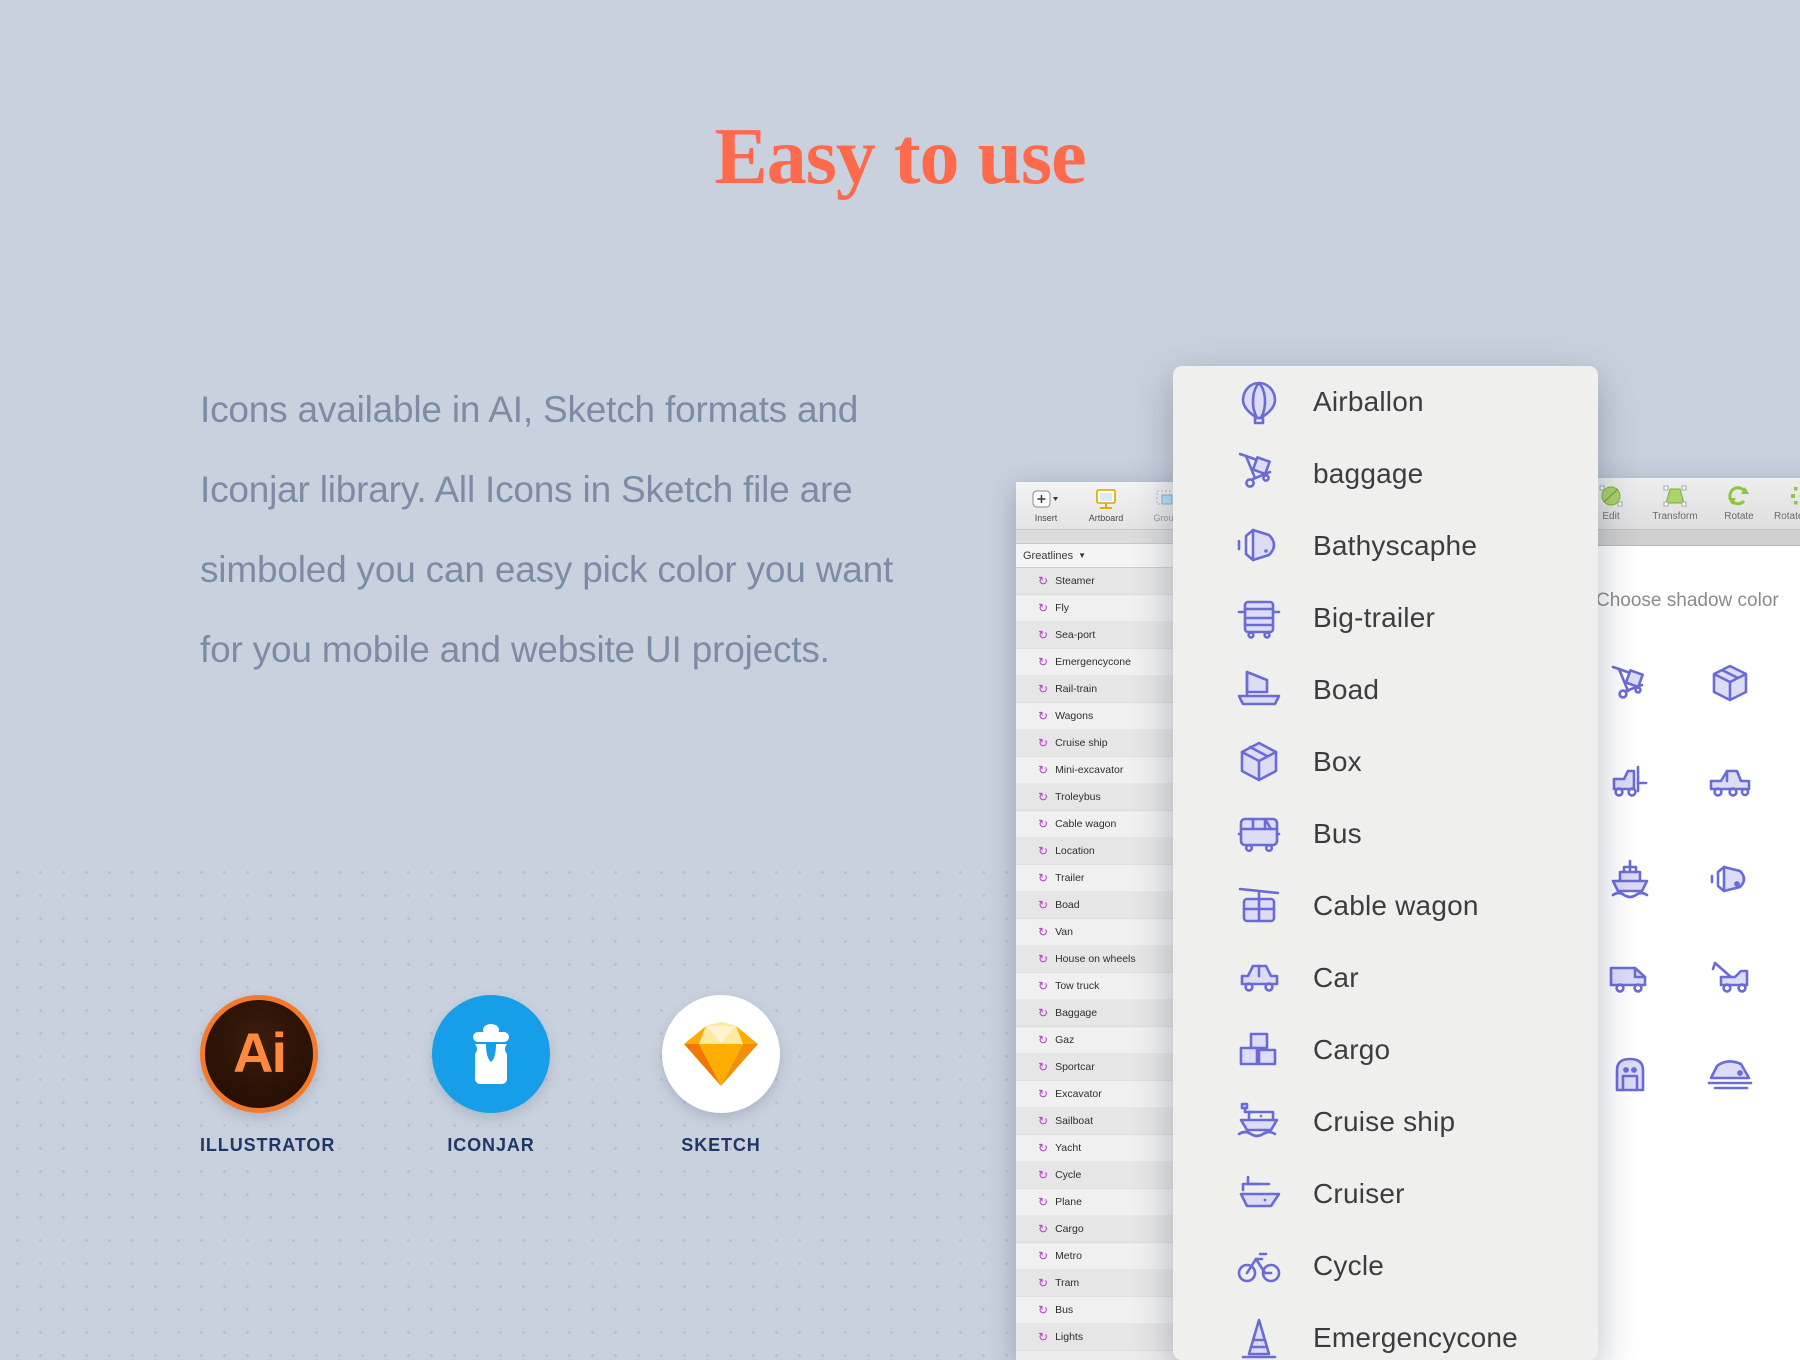 The width and height of the screenshot is (1800, 1360). Describe the element at coordinates (1106, 1337) in the screenshot. I see `layer-row: ↻ Lights` at that location.